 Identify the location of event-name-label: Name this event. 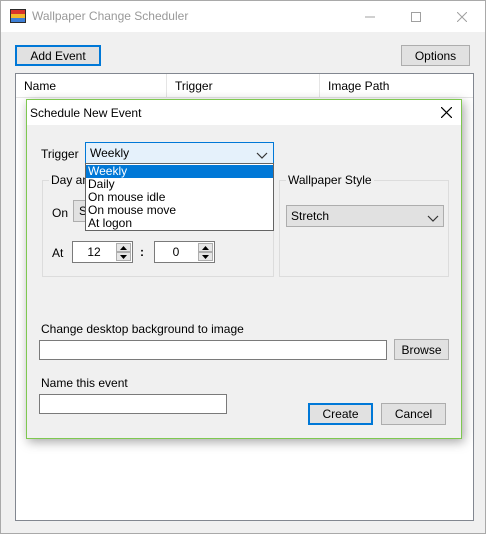
(84, 383).